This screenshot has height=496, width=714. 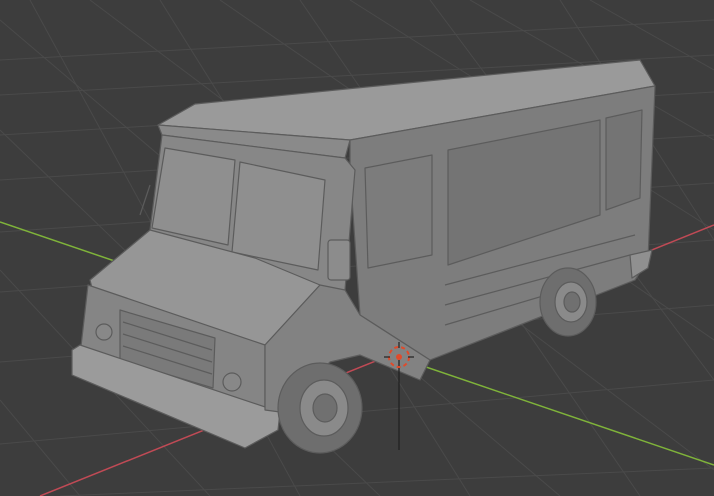 What do you see at coordinates (320, 408) in the screenshot?
I see `front-wheel` at bounding box center [320, 408].